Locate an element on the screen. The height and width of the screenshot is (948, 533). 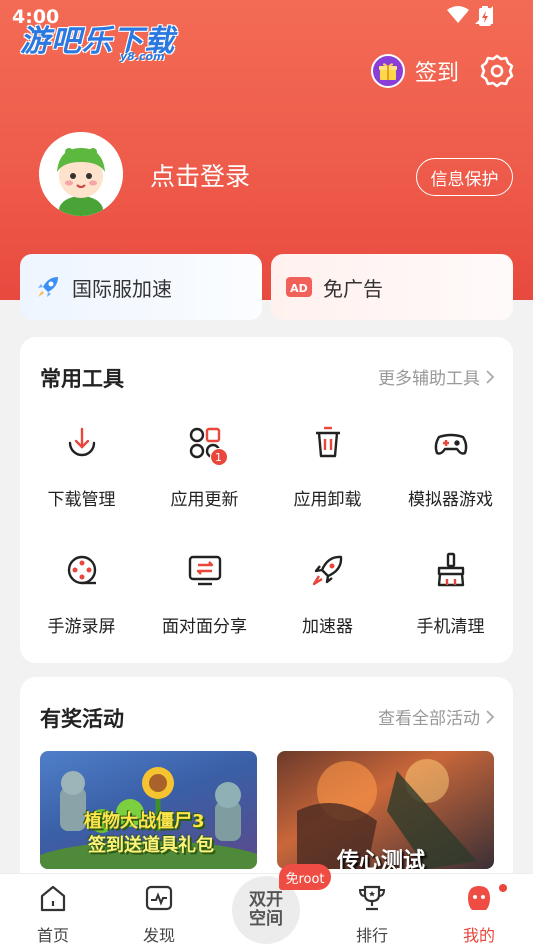
svg-text: AD is located at coordinates (299, 288).